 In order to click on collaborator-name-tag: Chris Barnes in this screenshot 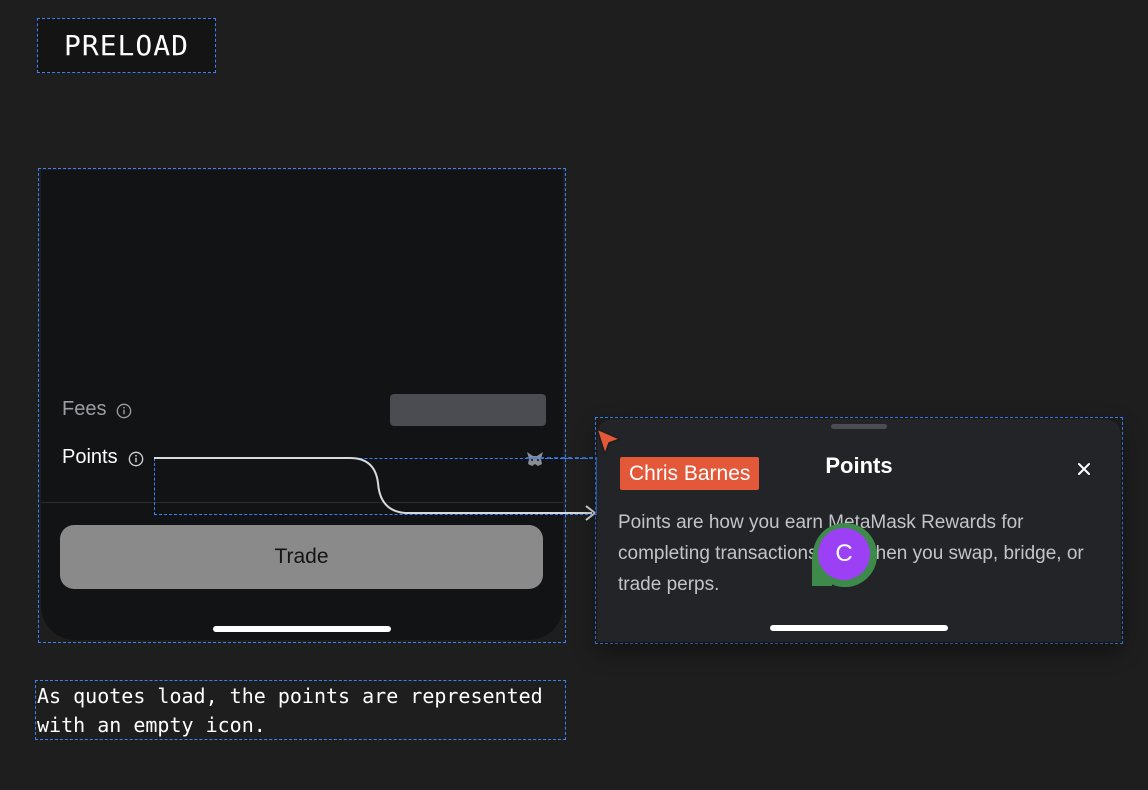, I will do `click(690, 473)`.